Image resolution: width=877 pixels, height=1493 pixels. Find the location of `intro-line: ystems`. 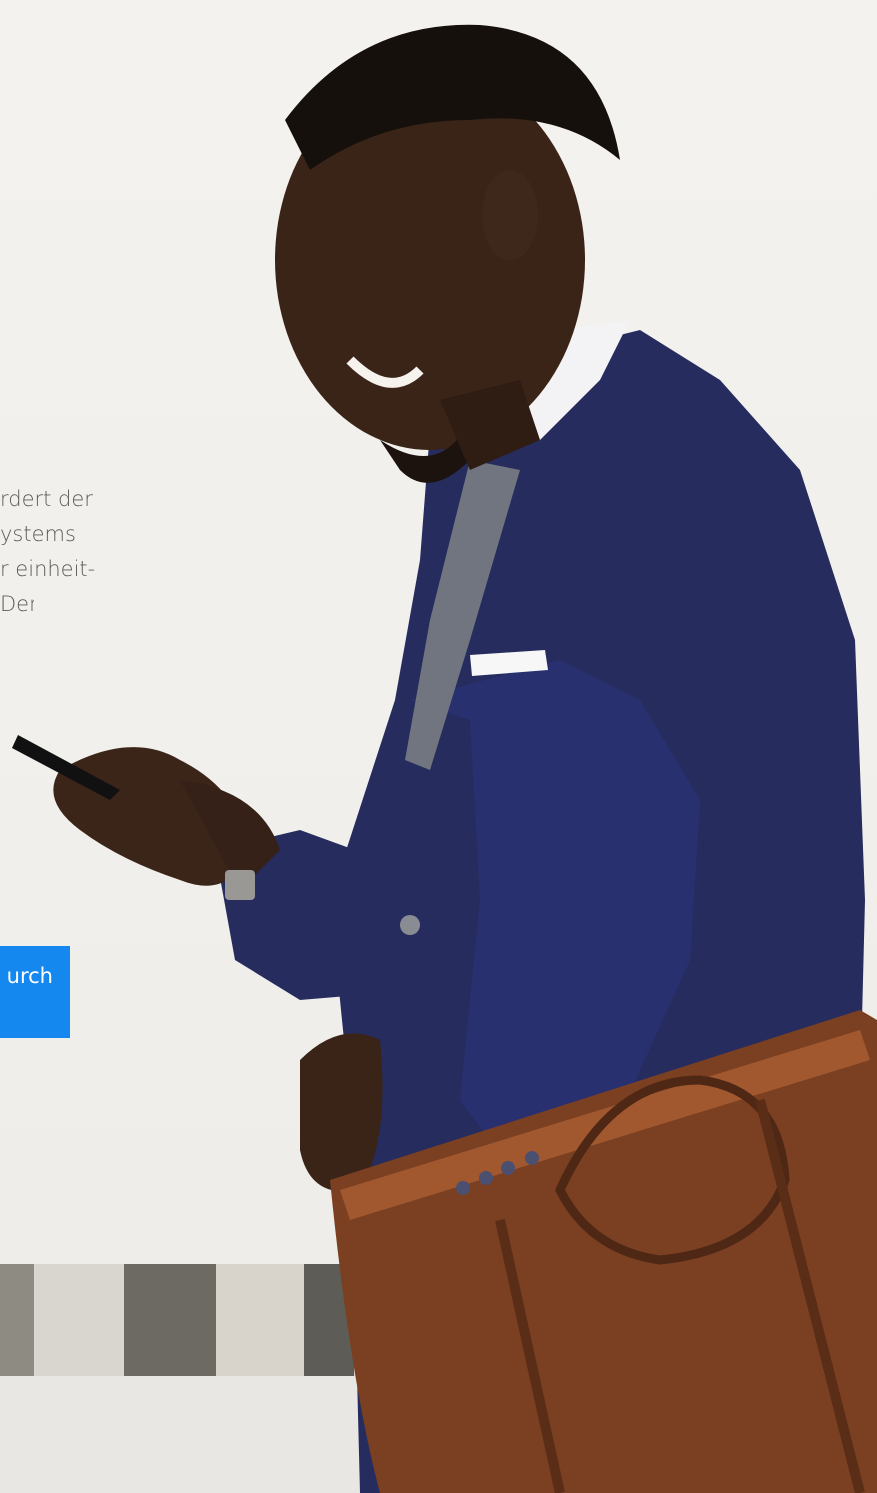

intro-line: ystems is located at coordinates (38, 534).